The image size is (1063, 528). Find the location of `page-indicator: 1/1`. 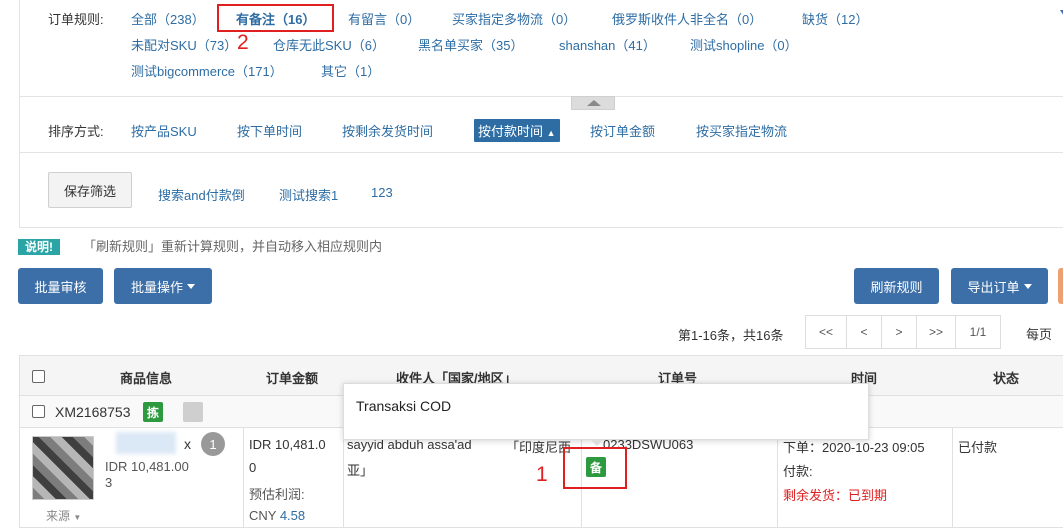

page-indicator: 1/1 is located at coordinates (978, 332).